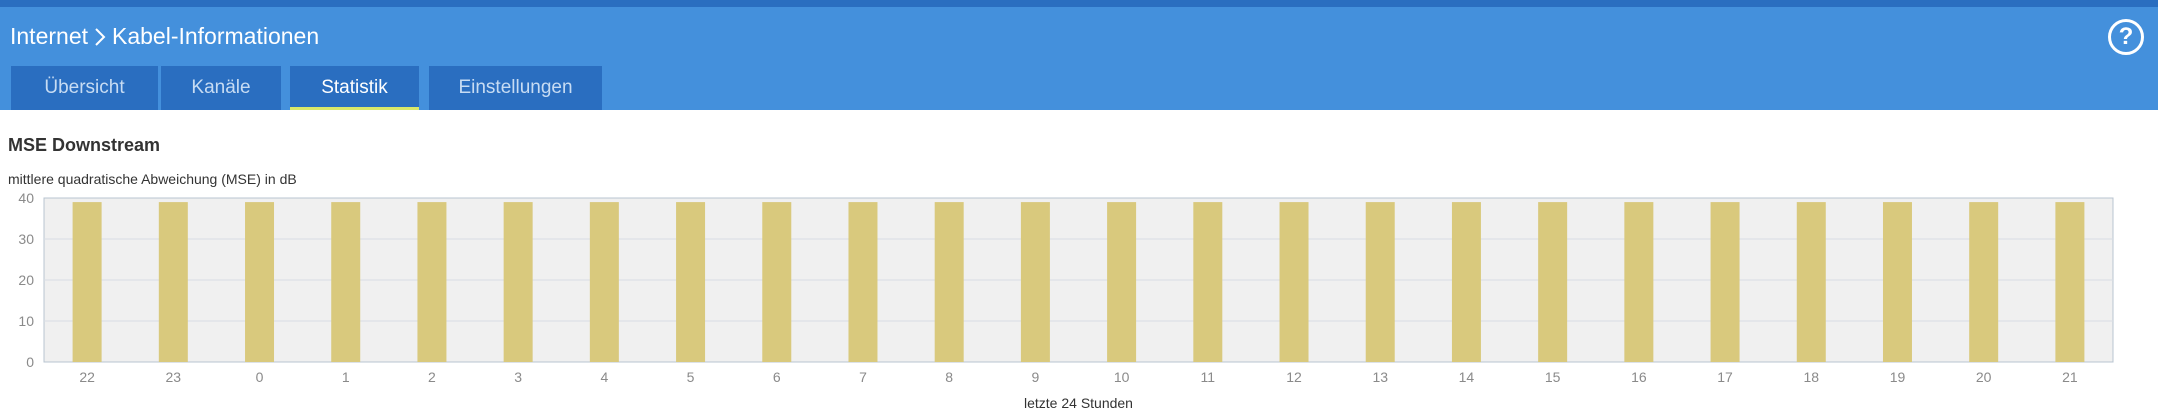  I want to click on y-tick-label: 30, so click(26, 239).